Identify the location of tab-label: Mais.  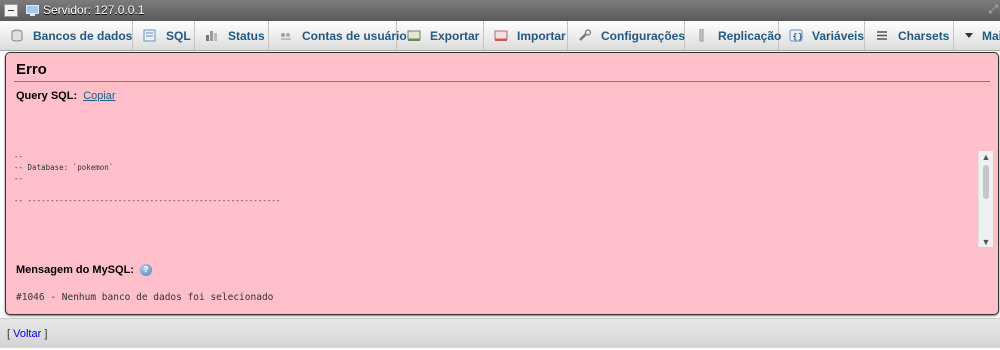
(991, 35).